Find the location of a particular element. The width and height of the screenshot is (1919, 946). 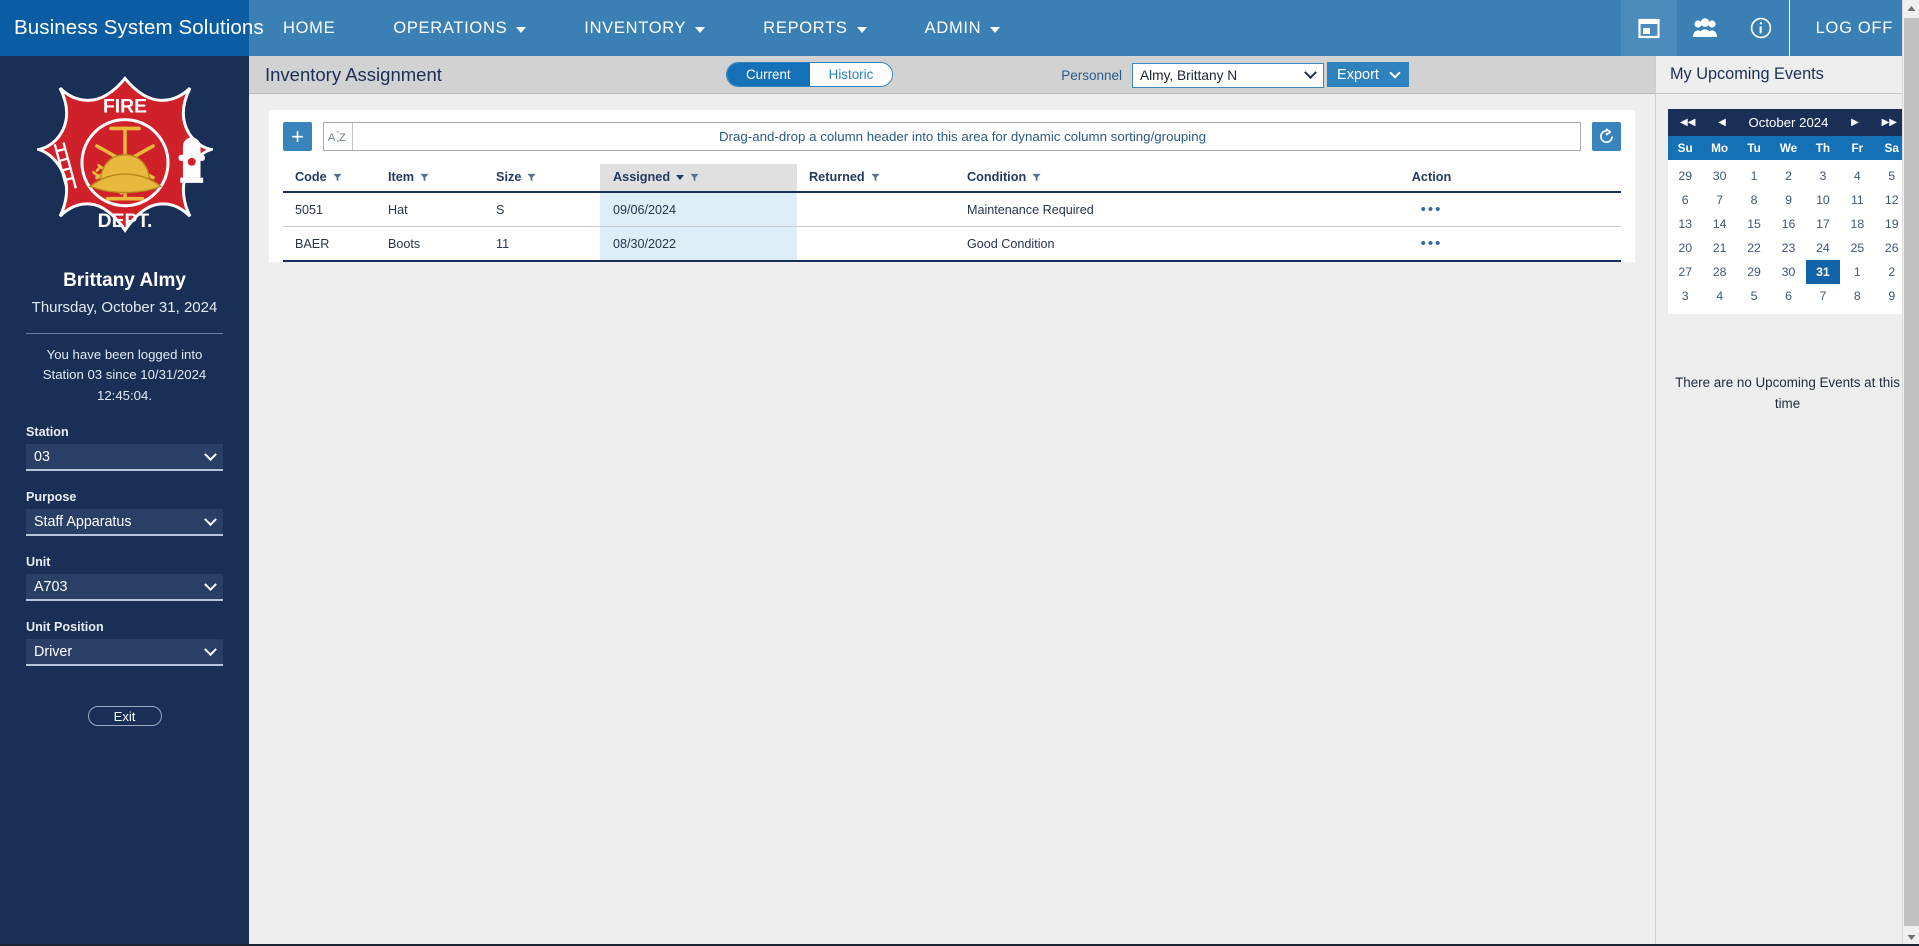

toggle-current: Current is located at coordinates (768, 74).